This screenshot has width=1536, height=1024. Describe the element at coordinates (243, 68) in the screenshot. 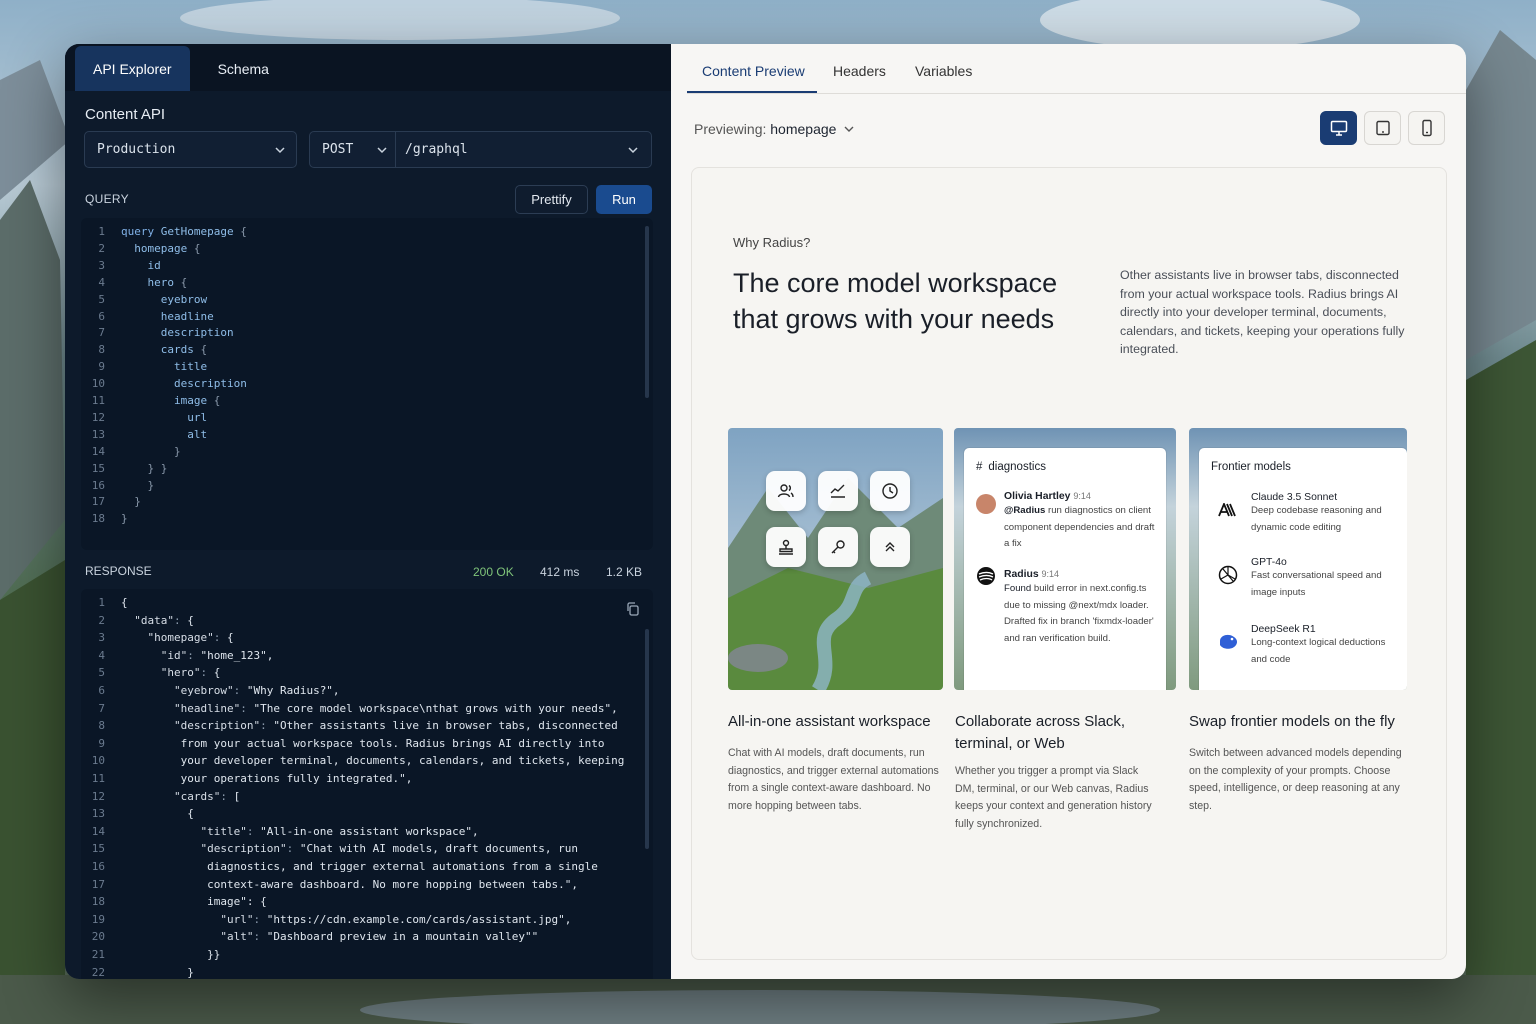

I see `tab-schema: Schema` at that location.